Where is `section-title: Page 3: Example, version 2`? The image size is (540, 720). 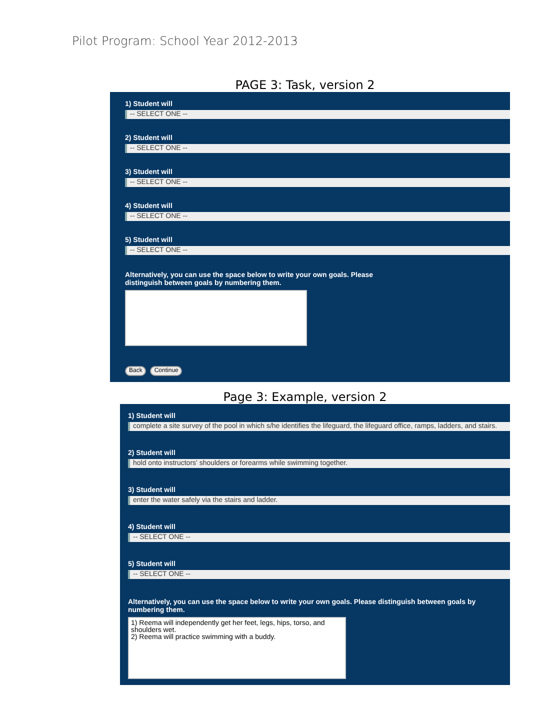
section-title: Page 3: Example, version 2 is located at coordinates (304, 397).